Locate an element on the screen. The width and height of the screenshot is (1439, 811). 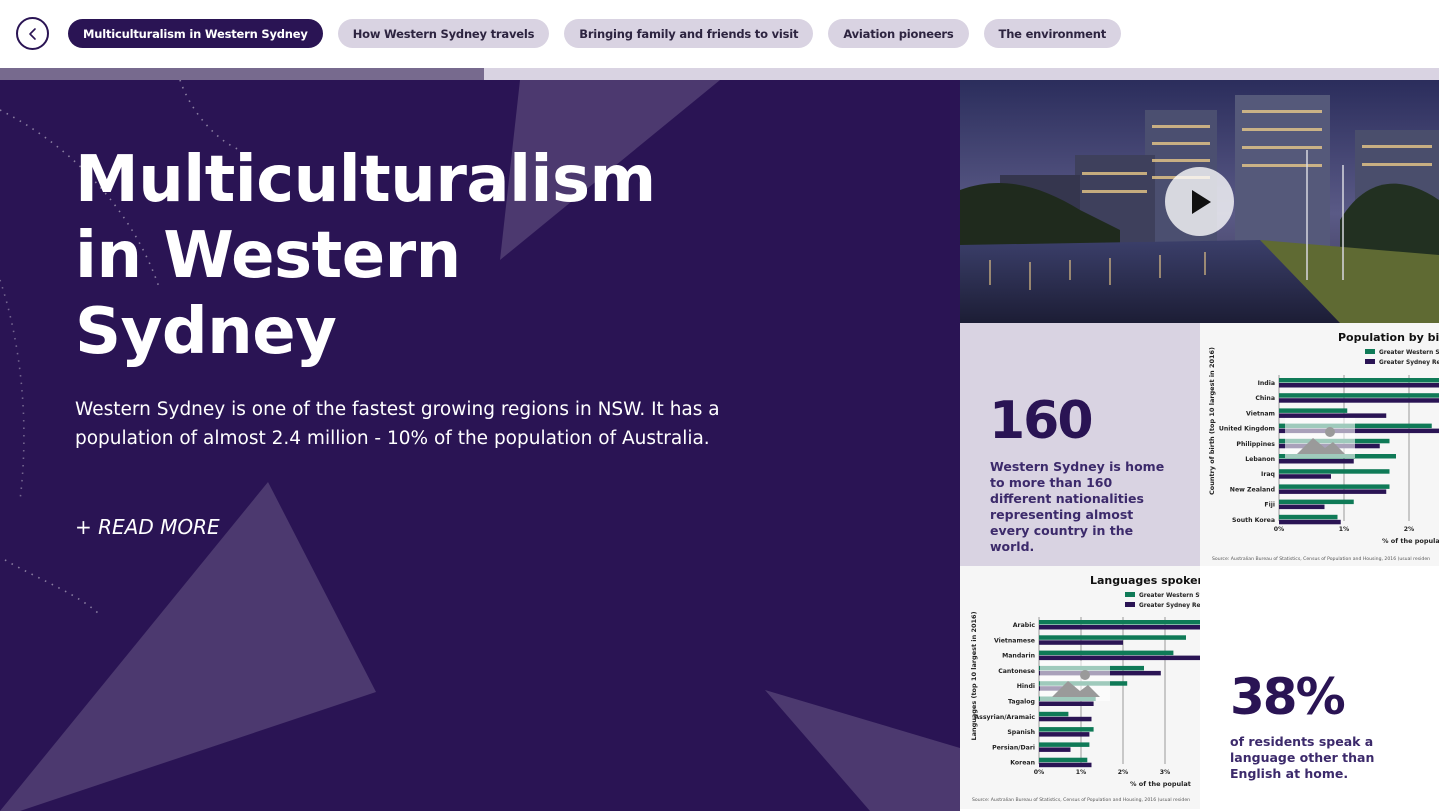
stat-number: 38% is located at coordinates (1288, 697).